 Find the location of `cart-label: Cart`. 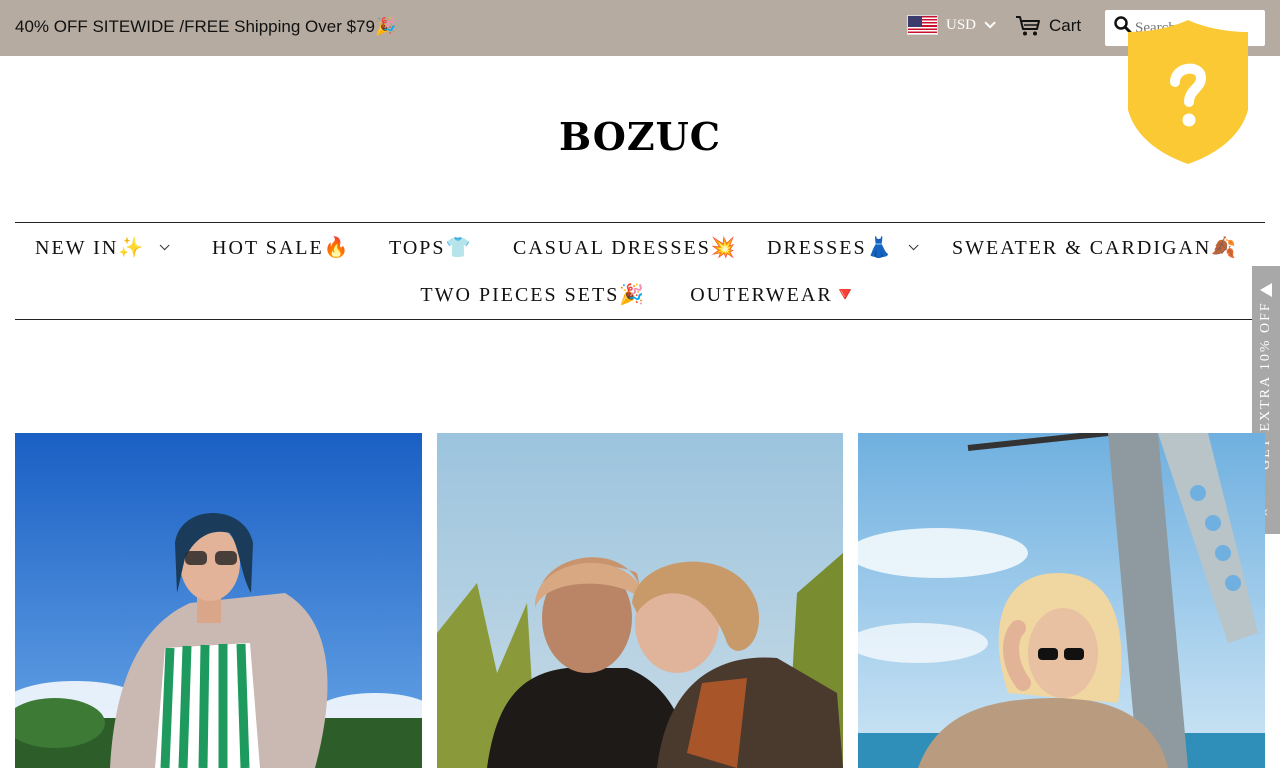

cart-label: Cart is located at coordinates (1065, 25).